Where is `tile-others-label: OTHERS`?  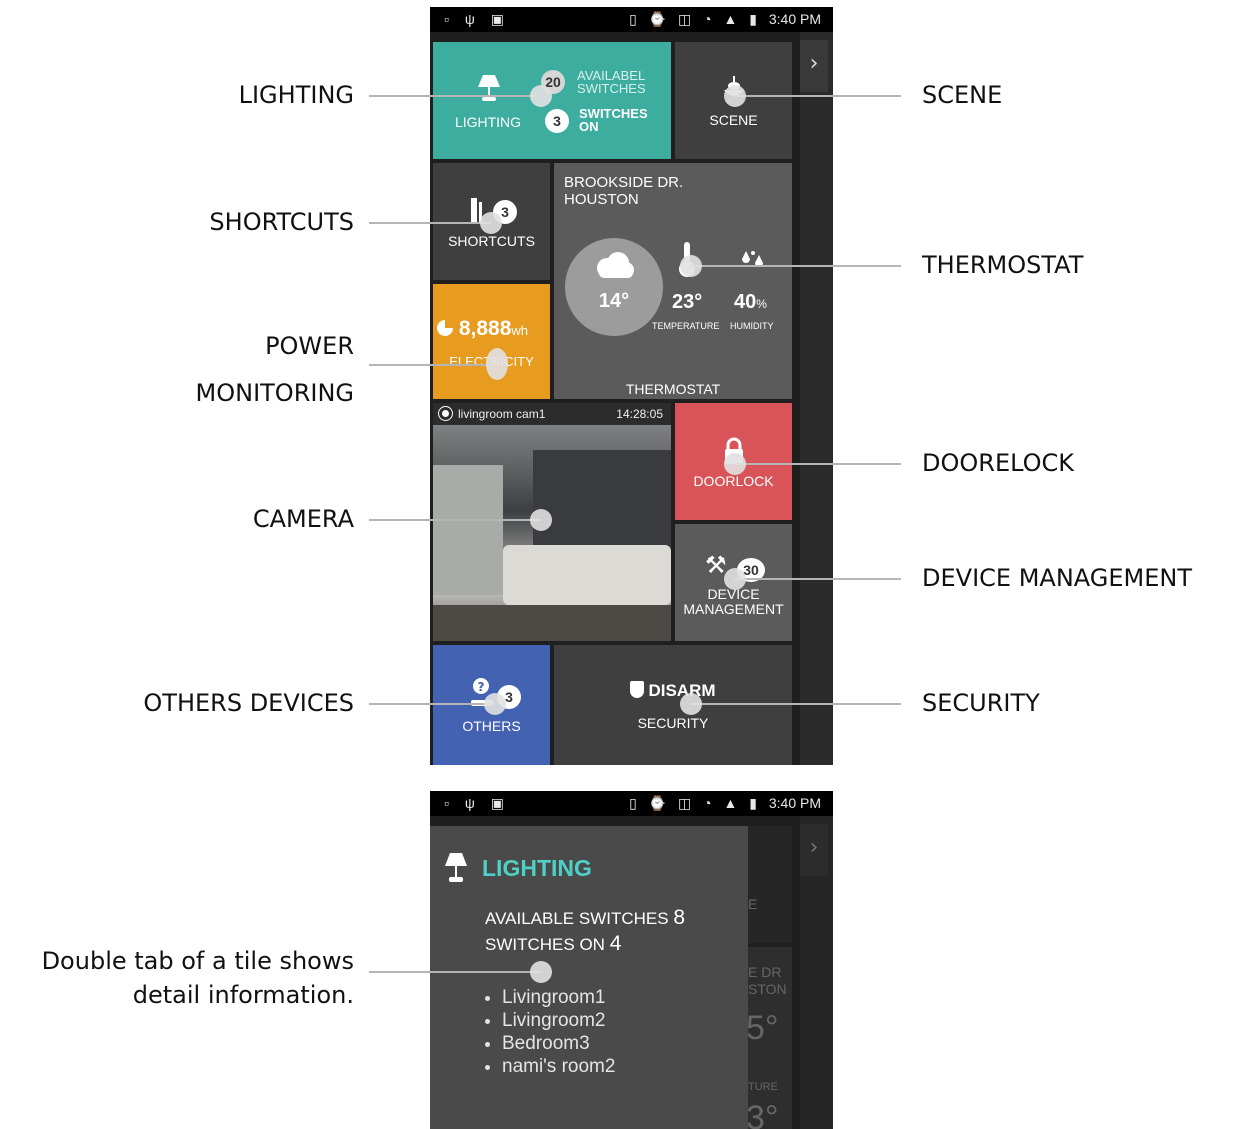
tile-others-label: OTHERS is located at coordinates (491, 726).